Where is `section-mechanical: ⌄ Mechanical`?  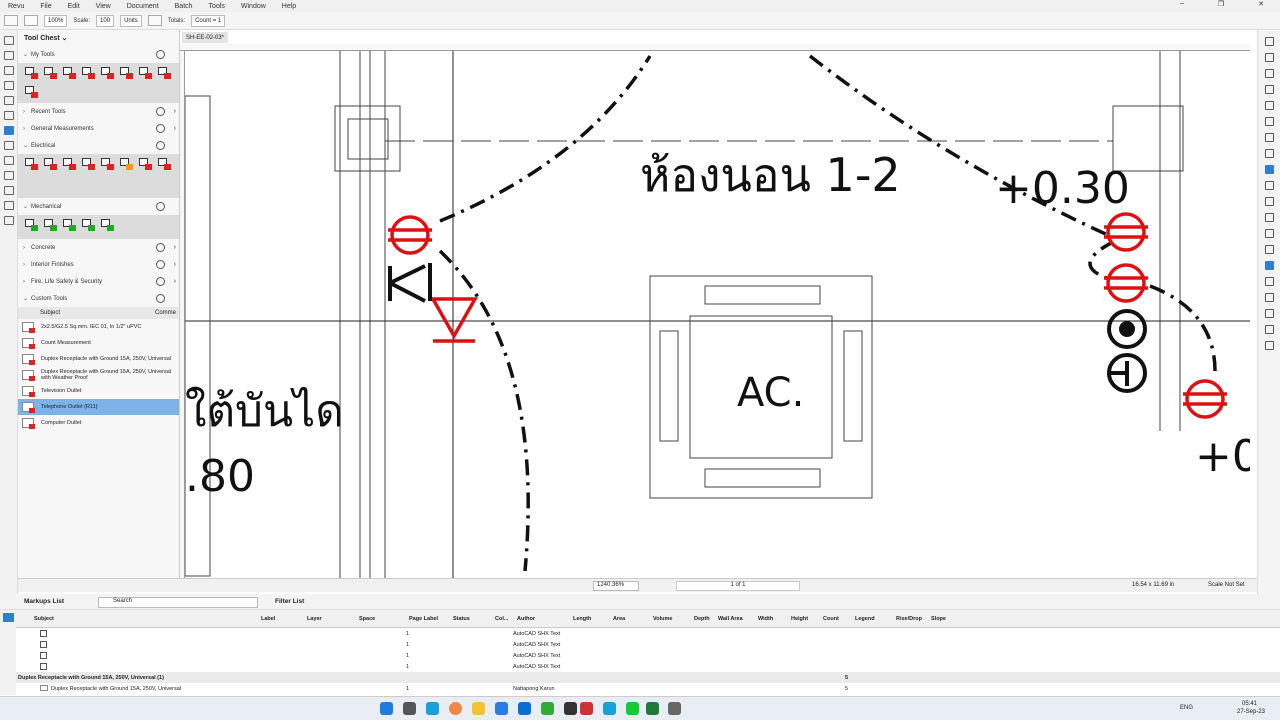
section-mechanical: ⌄ Mechanical is located at coordinates (98, 206).